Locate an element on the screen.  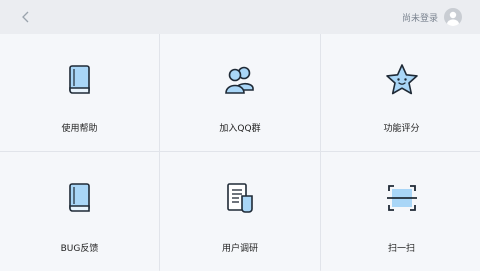
tile-scan-label: 扫一扫 is located at coordinates (401, 249).